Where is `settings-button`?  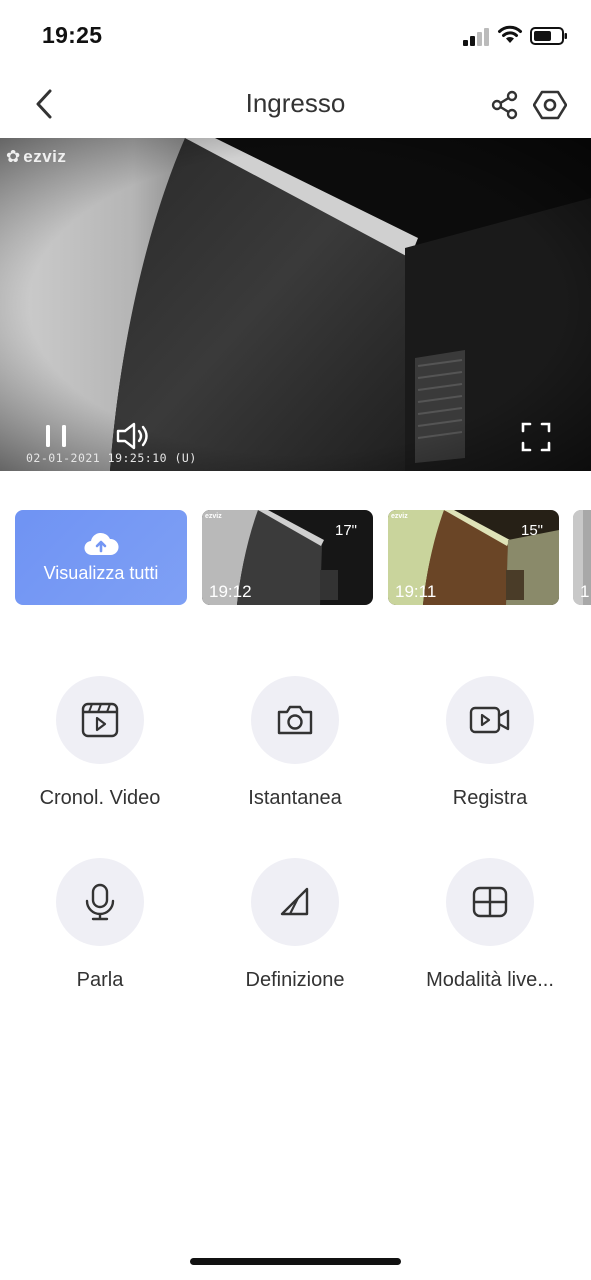 settings-button is located at coordinates (550, 105).